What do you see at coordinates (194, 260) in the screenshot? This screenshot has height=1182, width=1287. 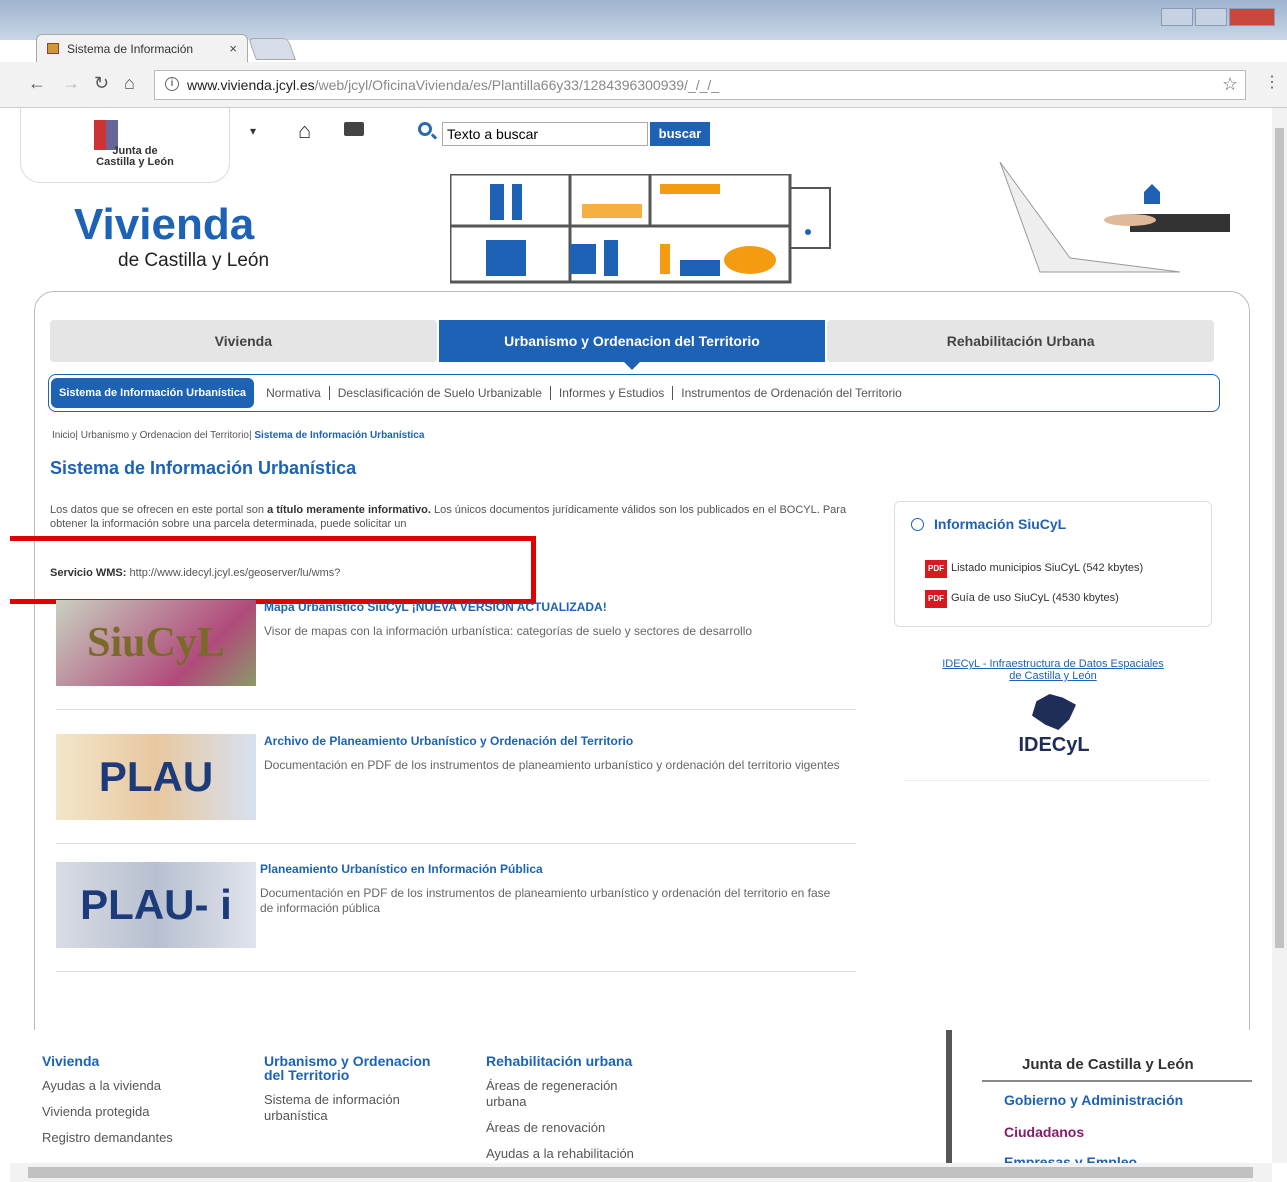 I see `brand-subtitle: de Castilla y León` at bounding box center [194, 260].